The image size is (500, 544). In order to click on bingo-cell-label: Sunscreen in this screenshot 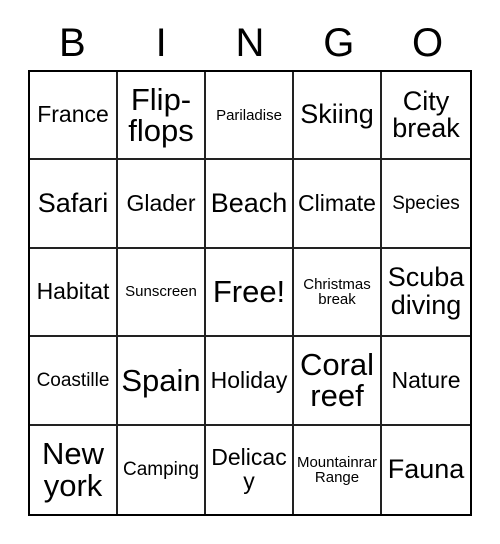, I will do `click(161, 292)`.